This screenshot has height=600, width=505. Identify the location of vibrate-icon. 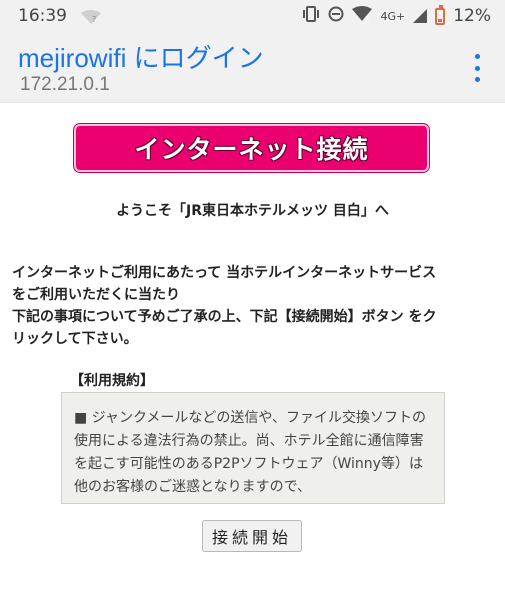
(311, 16).